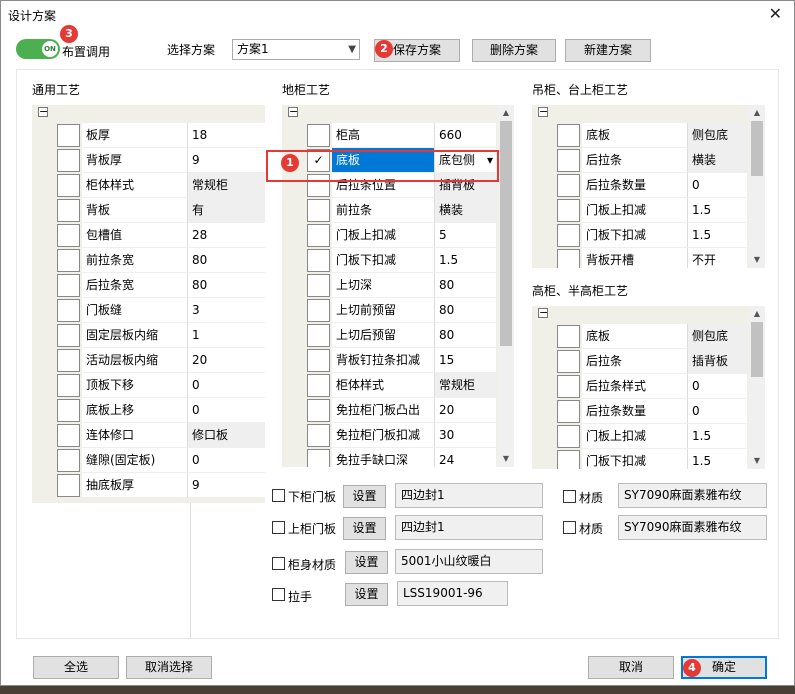  I want to click on floor-scrollbar: ▲ ▼, so click(506, 286).